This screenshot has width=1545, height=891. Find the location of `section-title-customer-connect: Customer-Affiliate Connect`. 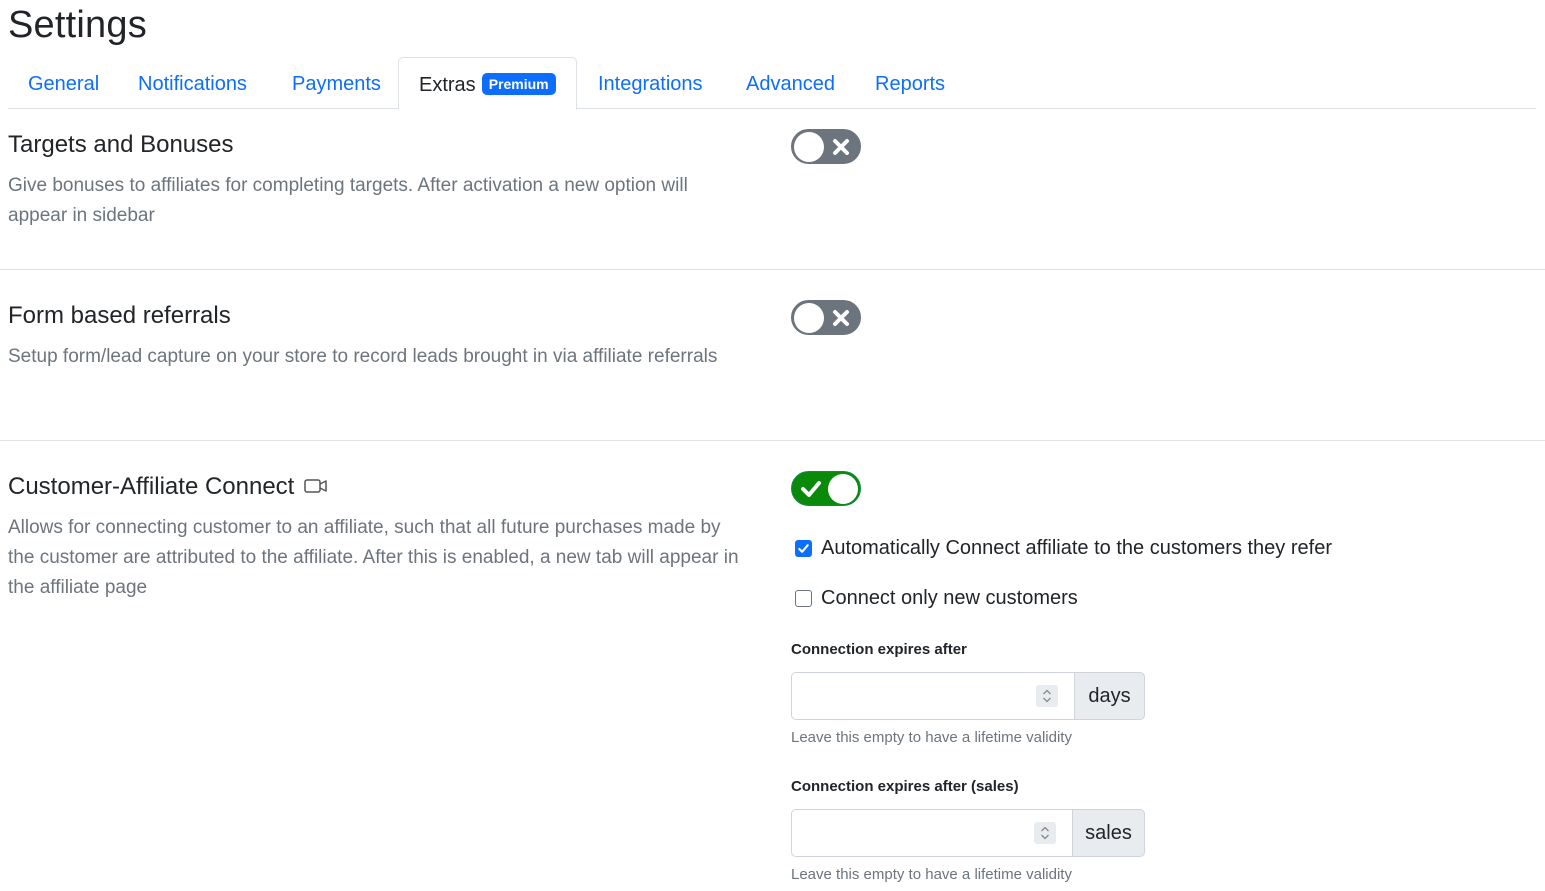

section-title-customer-connect: Customer-Affiliate Connect is located at coordinates (168, 487).